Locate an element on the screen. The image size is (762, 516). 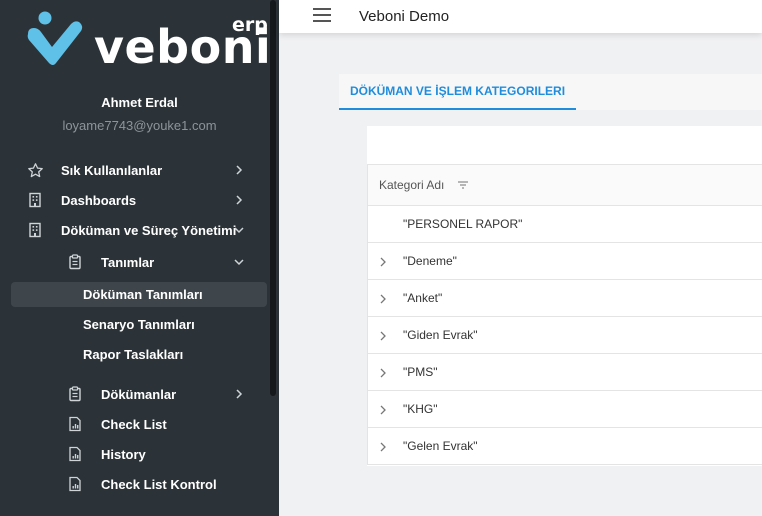
table-row: "Deneme" is located at coordinates (564, 261).